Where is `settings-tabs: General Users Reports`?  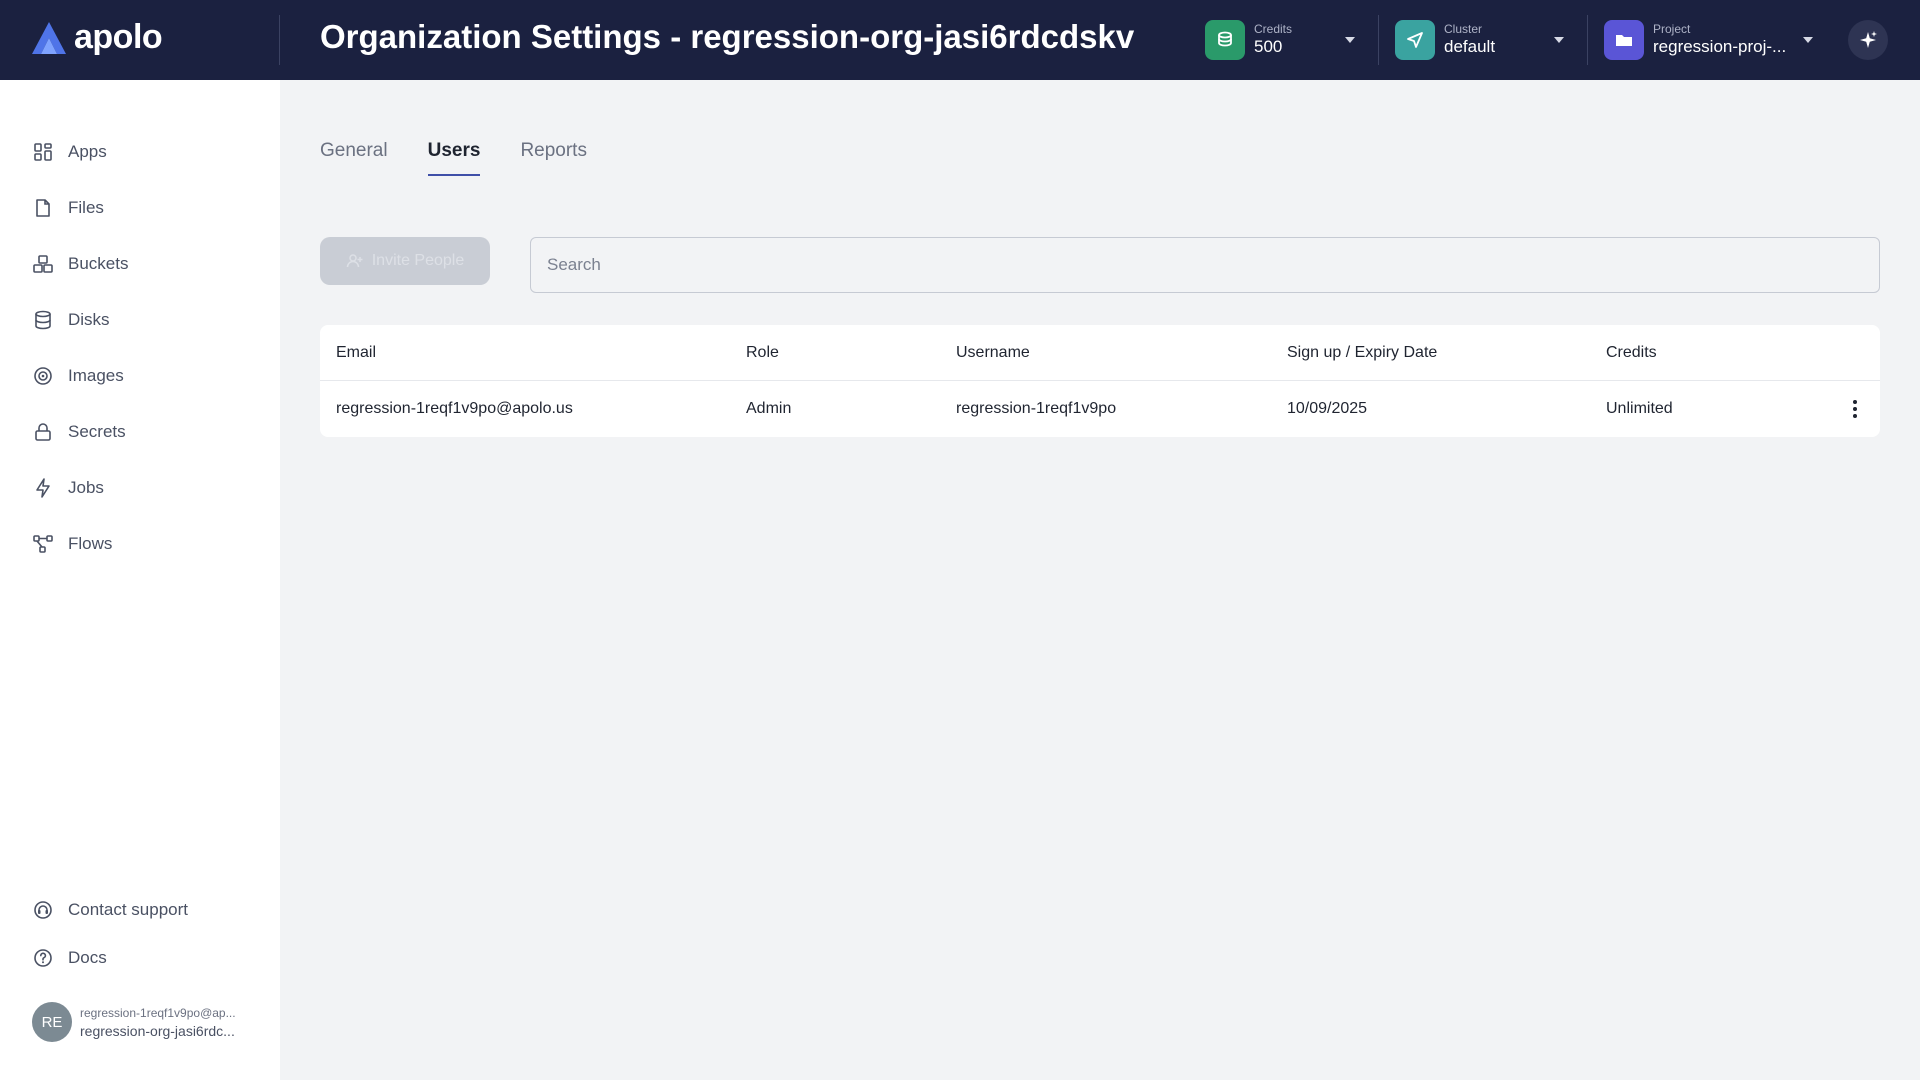
settings-tabs: General Users Reports is located at coordinates (453, 158).